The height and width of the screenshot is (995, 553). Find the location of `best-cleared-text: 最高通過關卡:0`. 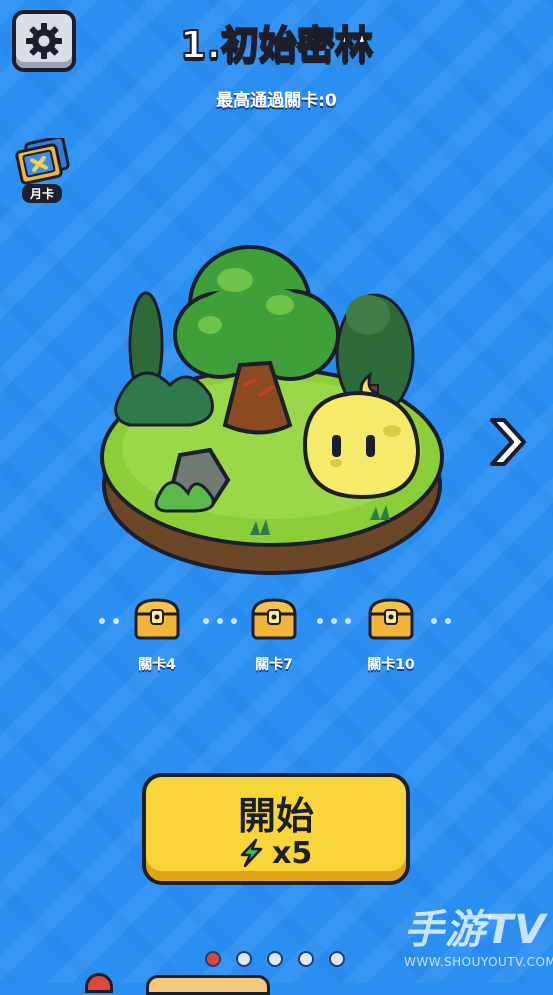

best-cleared-text: 最高通過關卡:0 is located at coordinates (276, 101).